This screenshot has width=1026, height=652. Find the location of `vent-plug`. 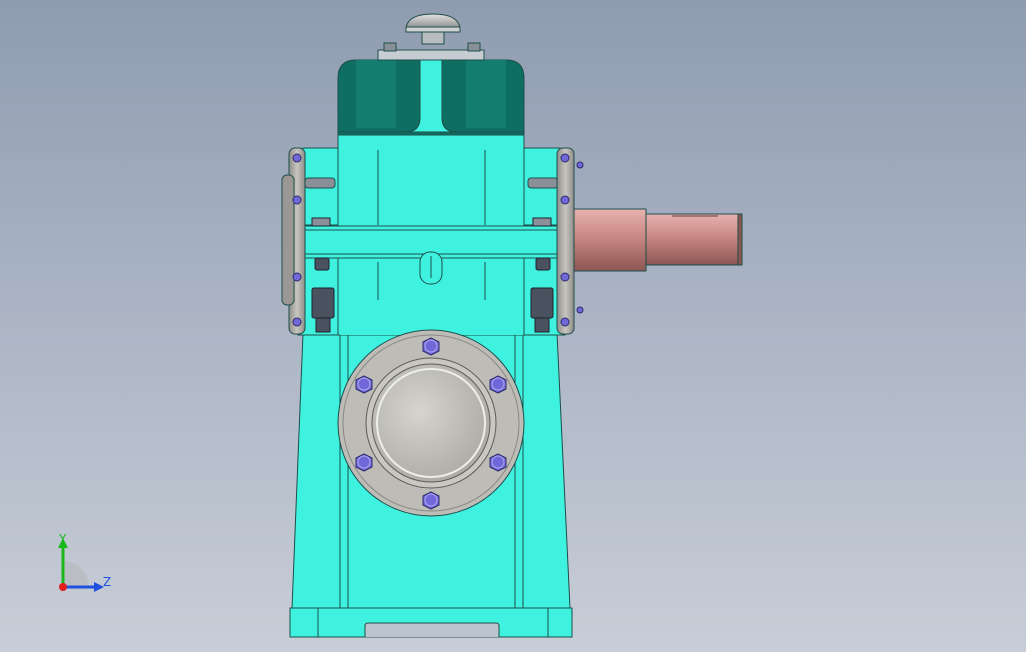

vent-plug is located at coordinates (433, 29).